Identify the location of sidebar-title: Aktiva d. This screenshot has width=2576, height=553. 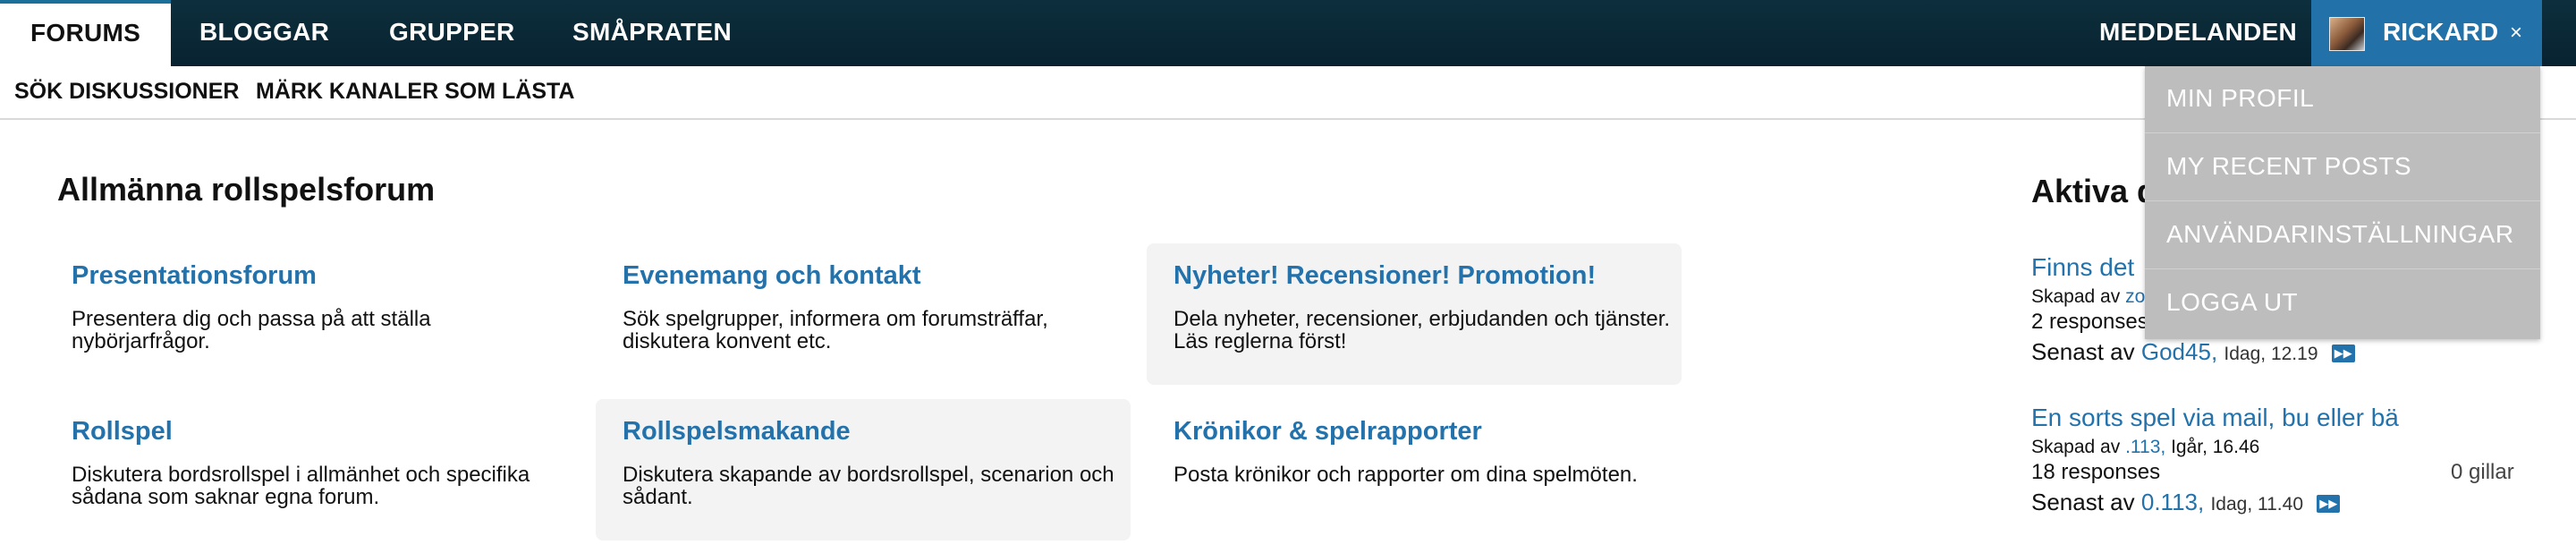
(2094, 191).